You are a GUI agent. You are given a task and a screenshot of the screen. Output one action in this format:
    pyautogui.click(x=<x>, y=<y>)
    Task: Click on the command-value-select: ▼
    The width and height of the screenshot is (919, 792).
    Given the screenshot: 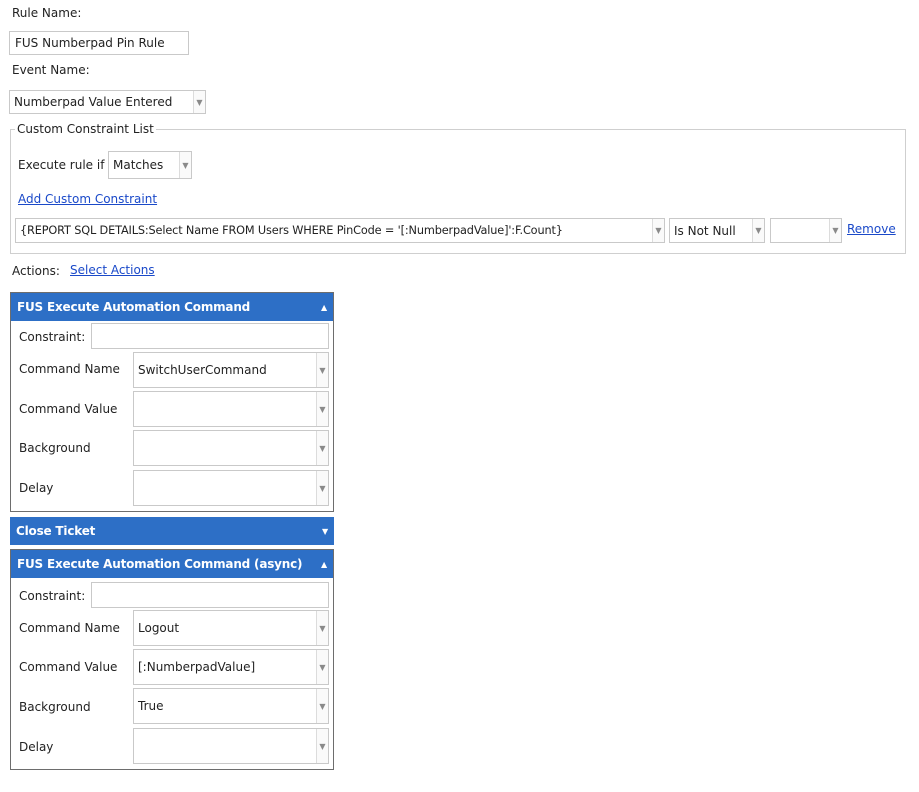 What is the action you would take?
    pyautogui.click(x=231, y=409)
    